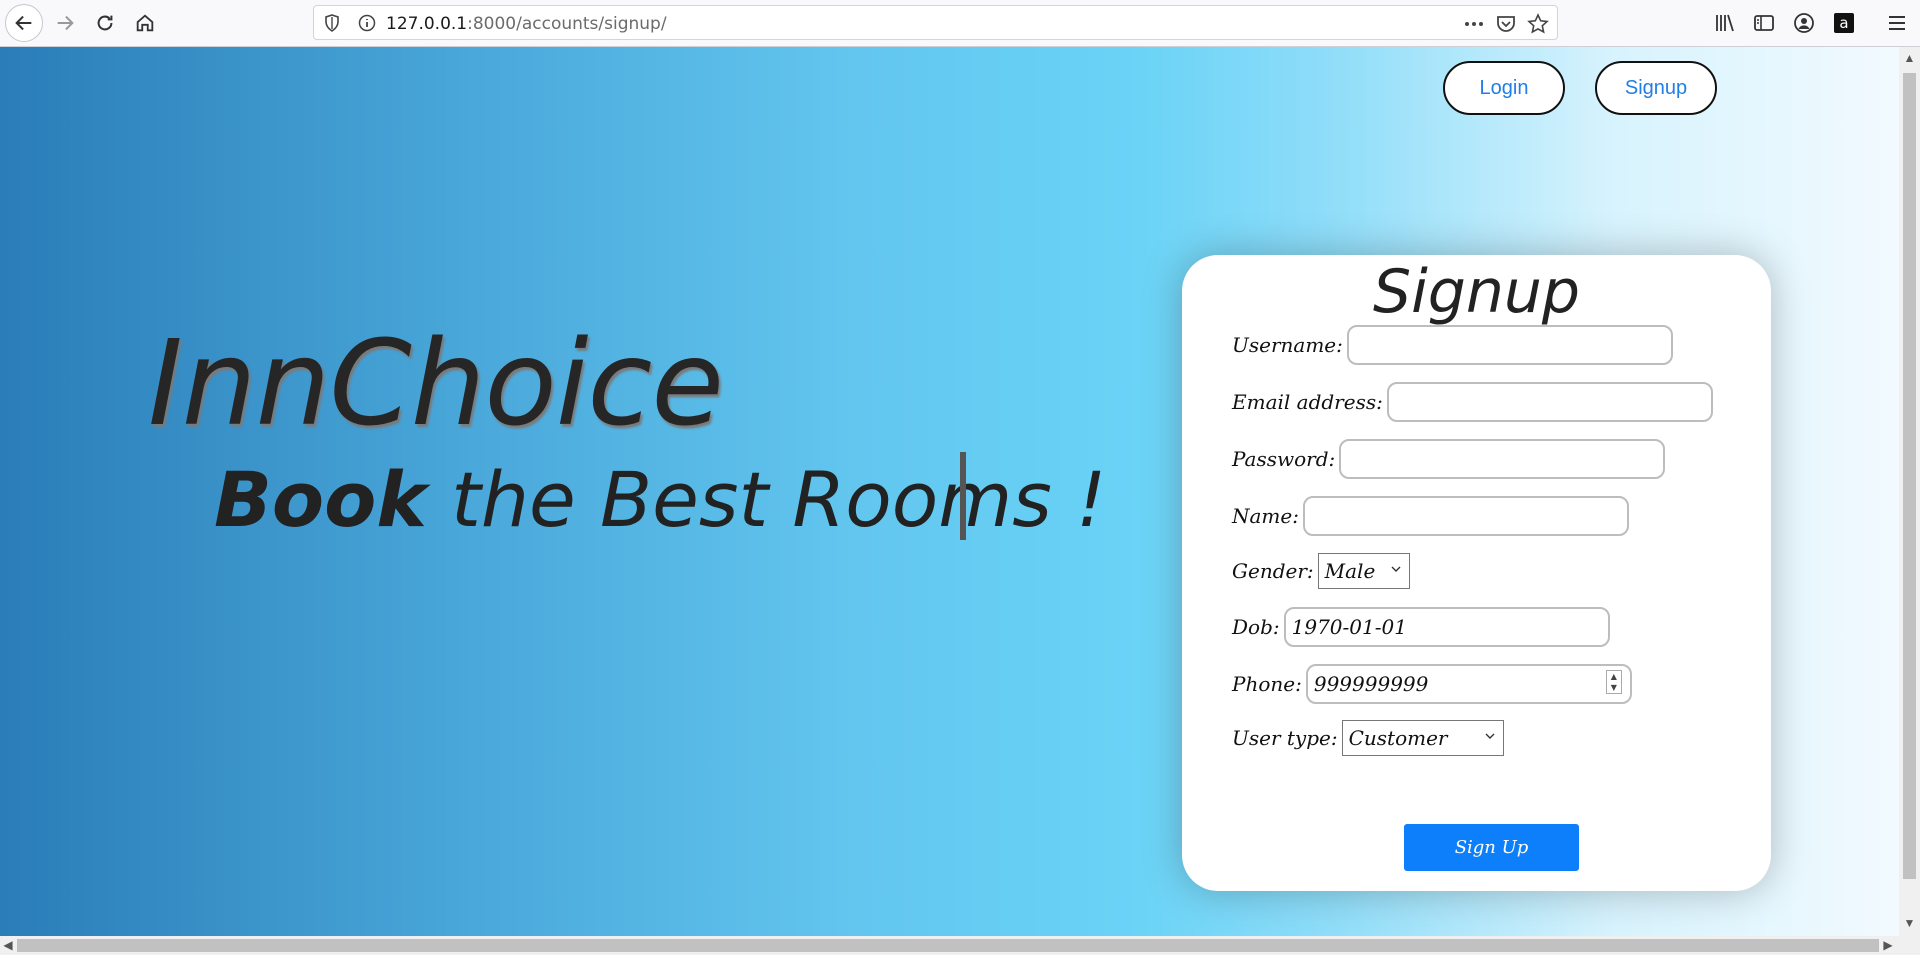 This screenshot has width=1920, height=955. I want to click on sidebar-icon, so click(1764, 23).